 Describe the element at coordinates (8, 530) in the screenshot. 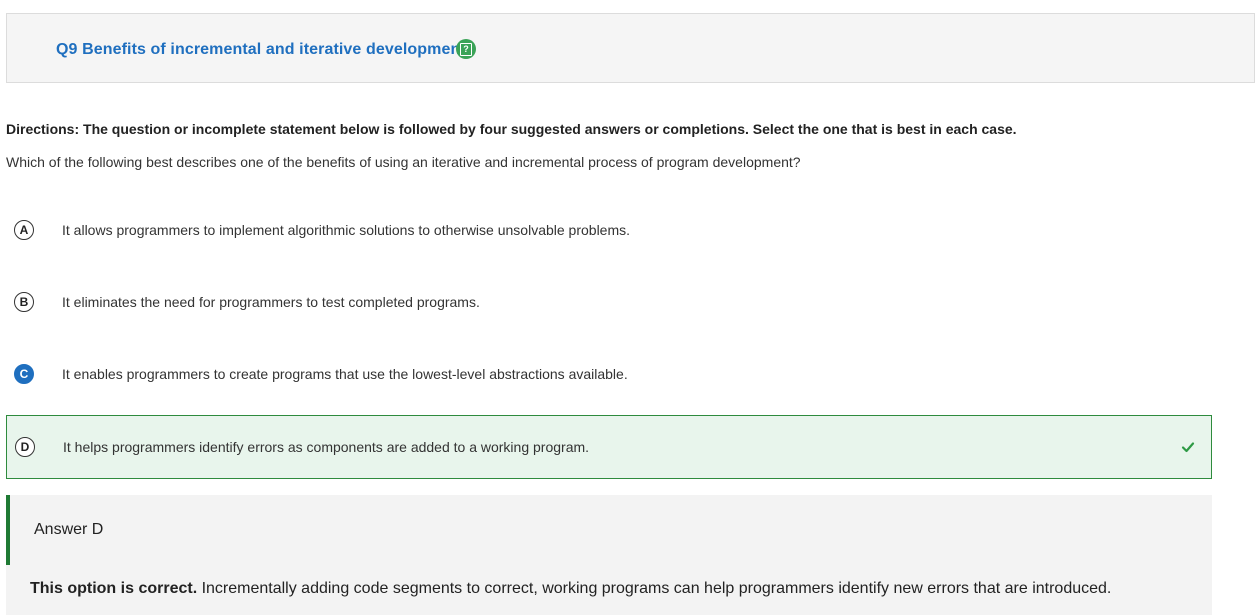

I see `answer-accent-bar` at that location.